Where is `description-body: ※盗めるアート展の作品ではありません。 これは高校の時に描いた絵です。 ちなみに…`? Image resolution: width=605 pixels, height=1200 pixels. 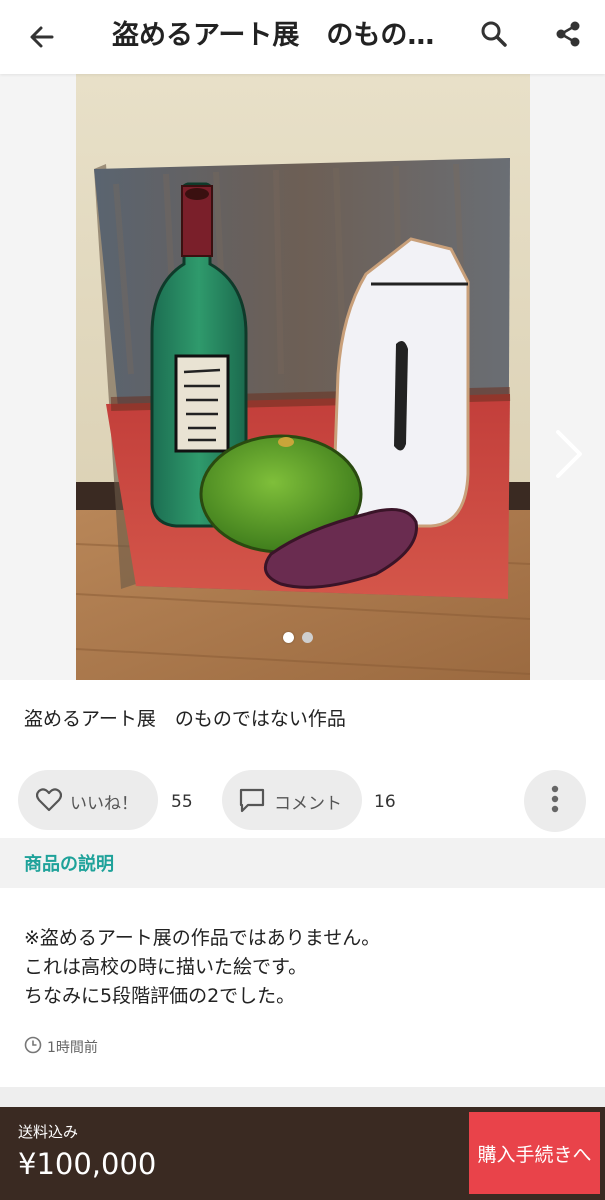 description-body: ※盗めるアート展の作品ではありません。 これは高校の時に描いた絵です。 ちなみに… is located at coordinates (202, 967).